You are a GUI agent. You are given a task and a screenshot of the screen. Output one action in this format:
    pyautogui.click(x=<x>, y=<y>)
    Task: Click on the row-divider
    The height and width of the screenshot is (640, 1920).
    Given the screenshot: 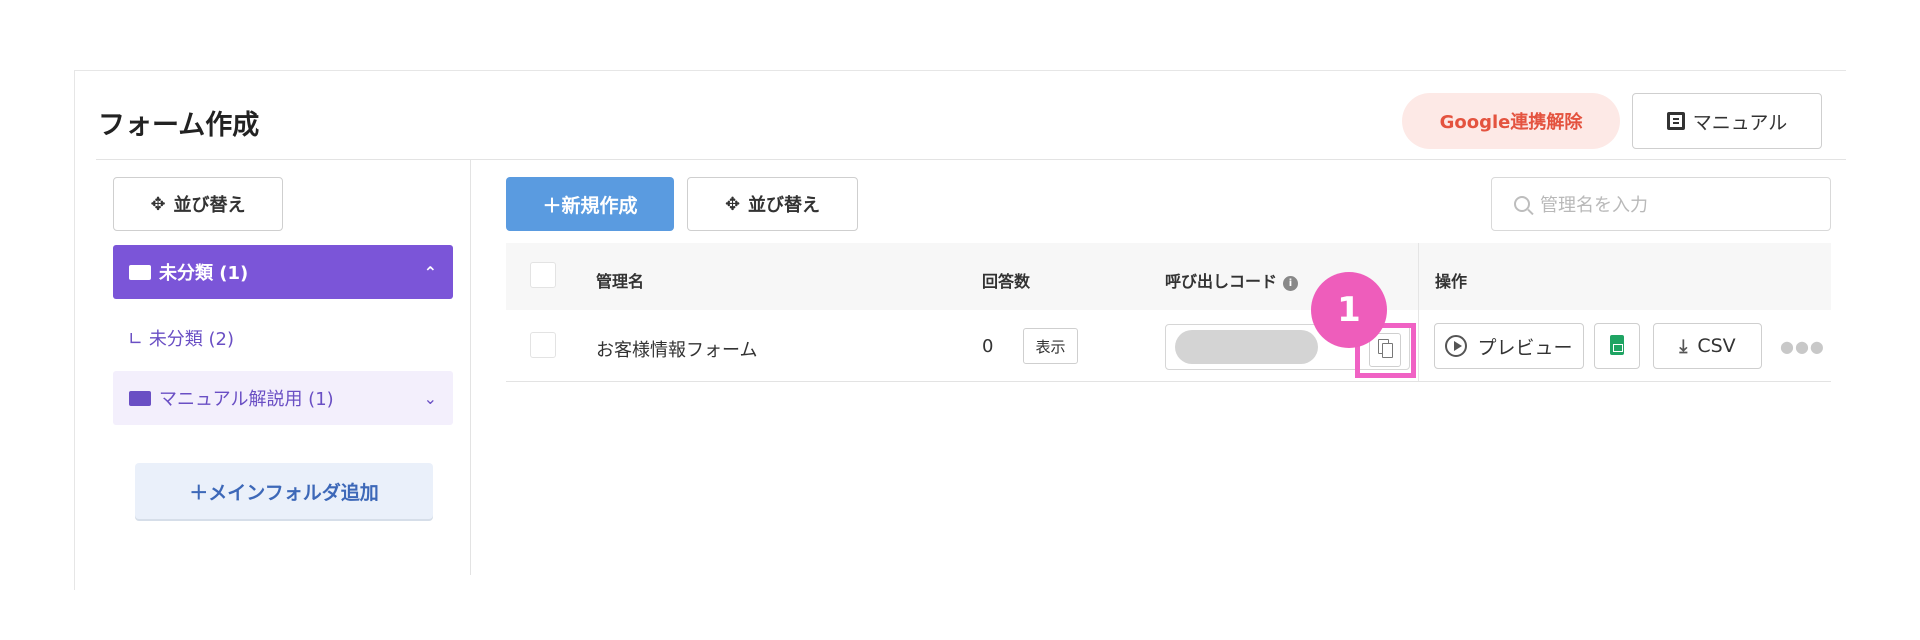 What is the action you would take?
    pyautogui.click(x=1168, y=381)
    